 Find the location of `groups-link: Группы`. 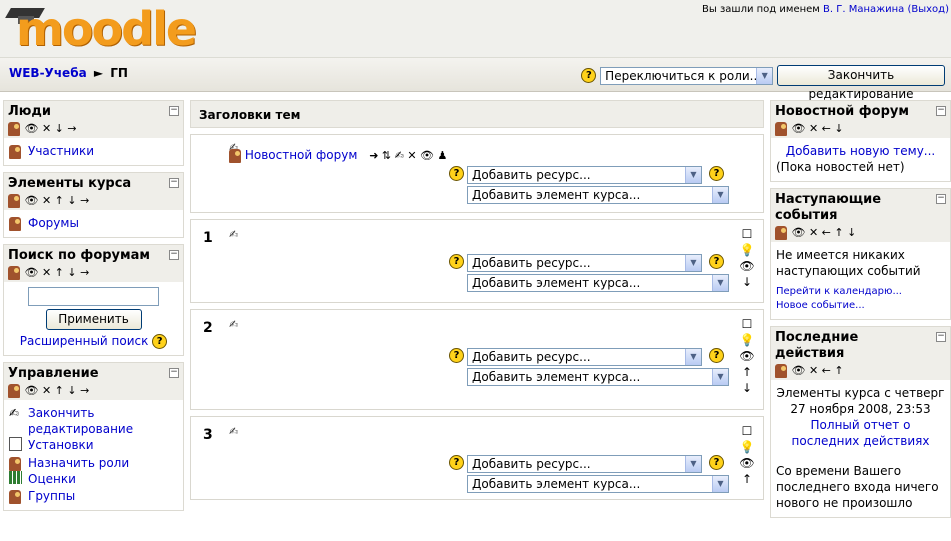

groups-link: Группы is located at coordinates (51, 496).